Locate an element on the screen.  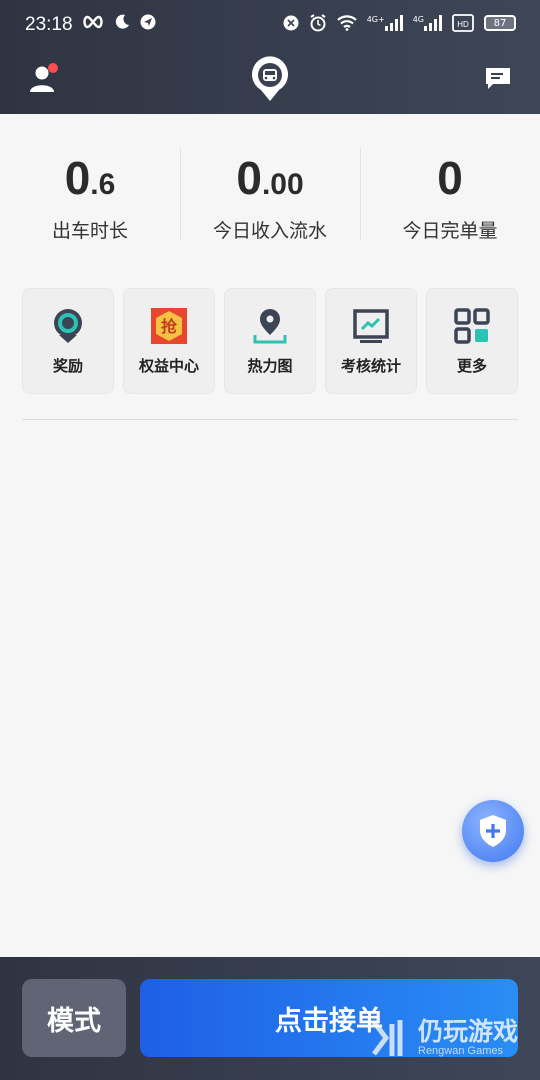
grid-icon is located at coordinates (472, 326).